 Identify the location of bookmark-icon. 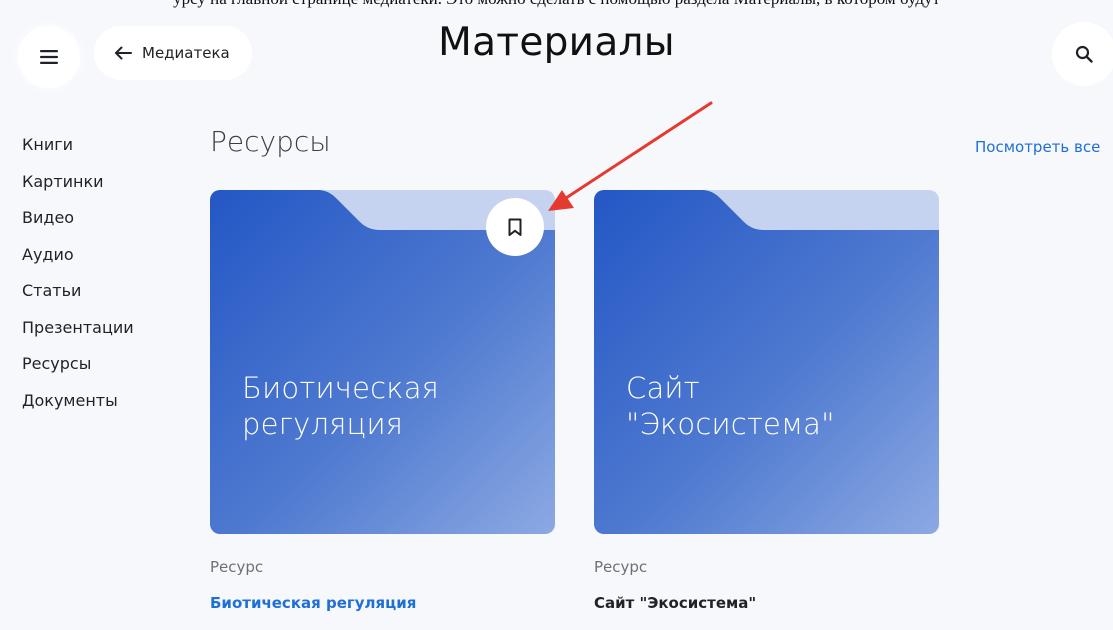
(515, 227).